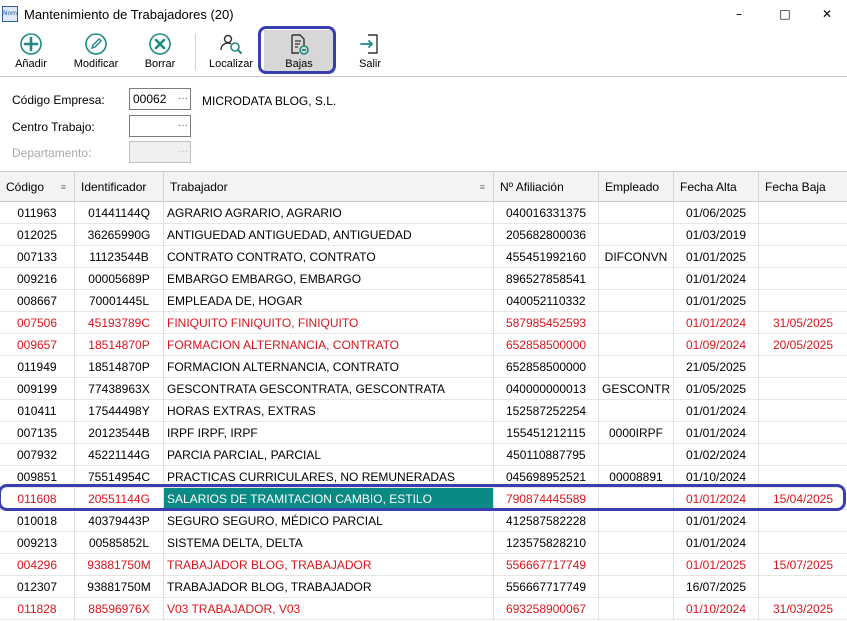  Describe the element at coordinates (195, 52) in the screenshot. I see `toolbar-separator` at that location.